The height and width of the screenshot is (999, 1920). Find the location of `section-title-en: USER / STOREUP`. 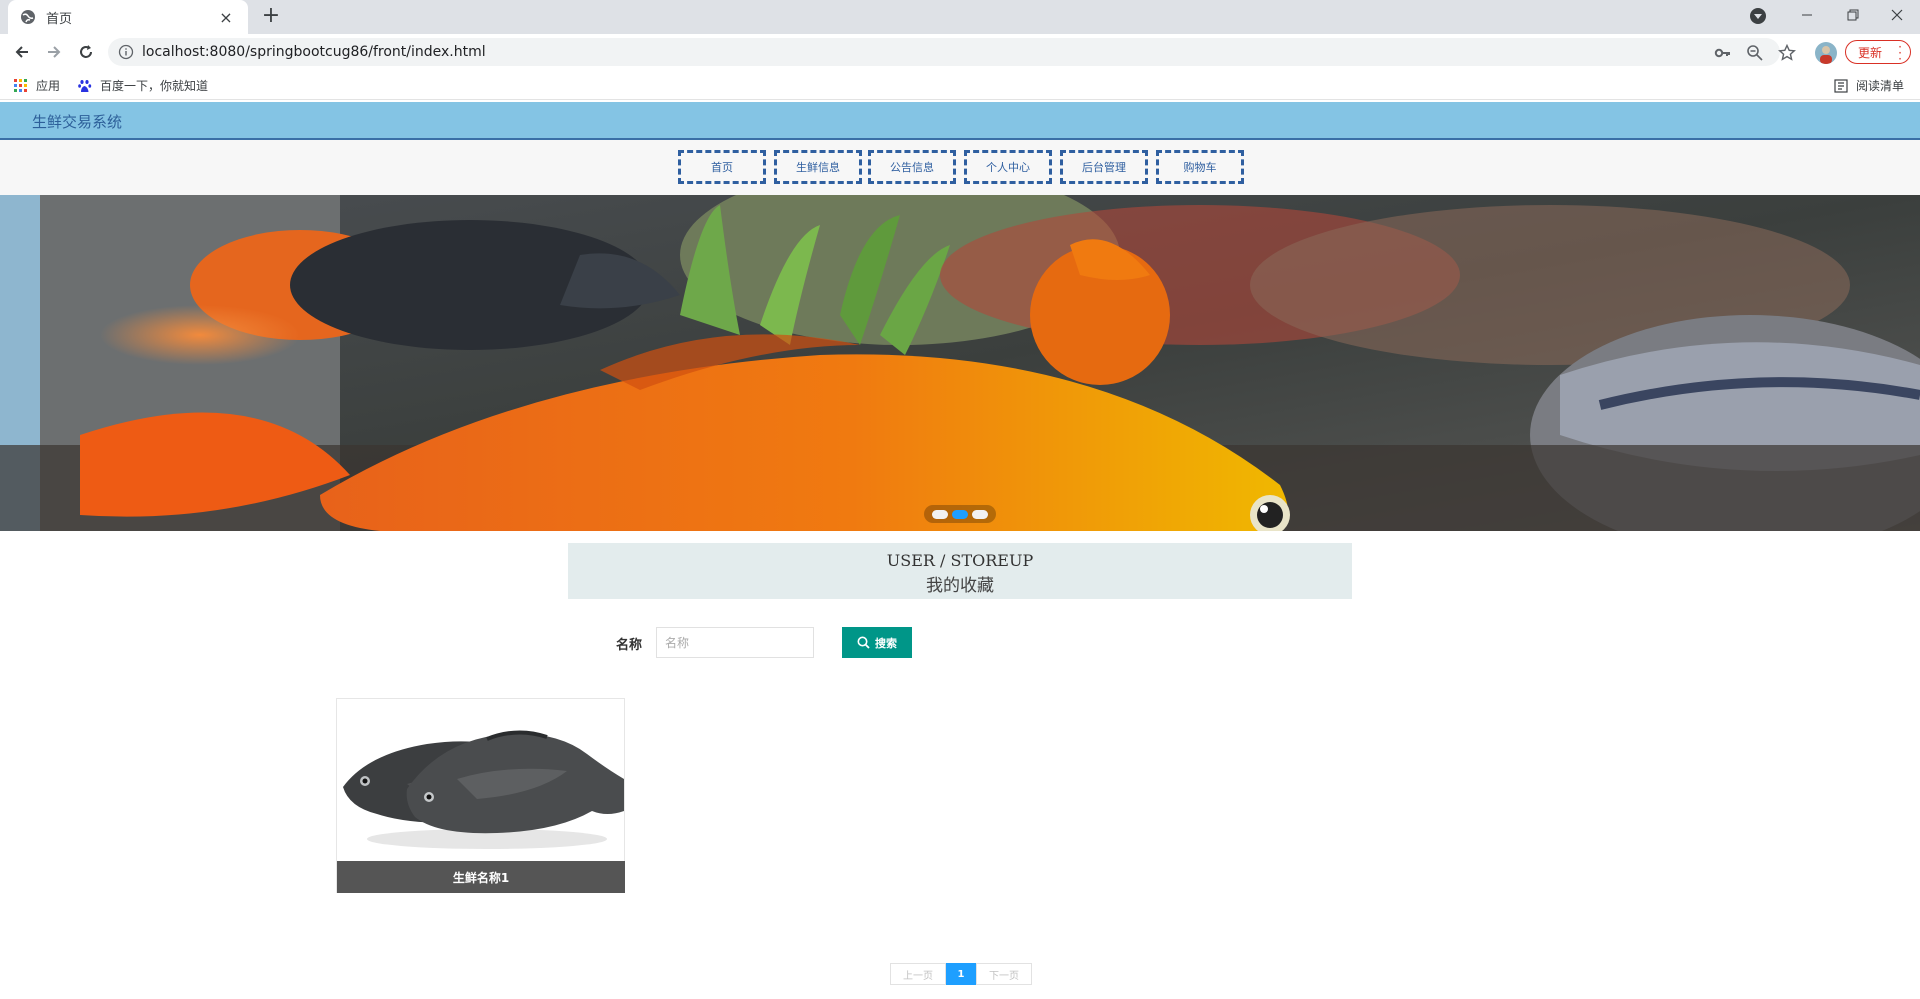

section-title-en: USER / STOREUP is located at coordinates (960, 560).